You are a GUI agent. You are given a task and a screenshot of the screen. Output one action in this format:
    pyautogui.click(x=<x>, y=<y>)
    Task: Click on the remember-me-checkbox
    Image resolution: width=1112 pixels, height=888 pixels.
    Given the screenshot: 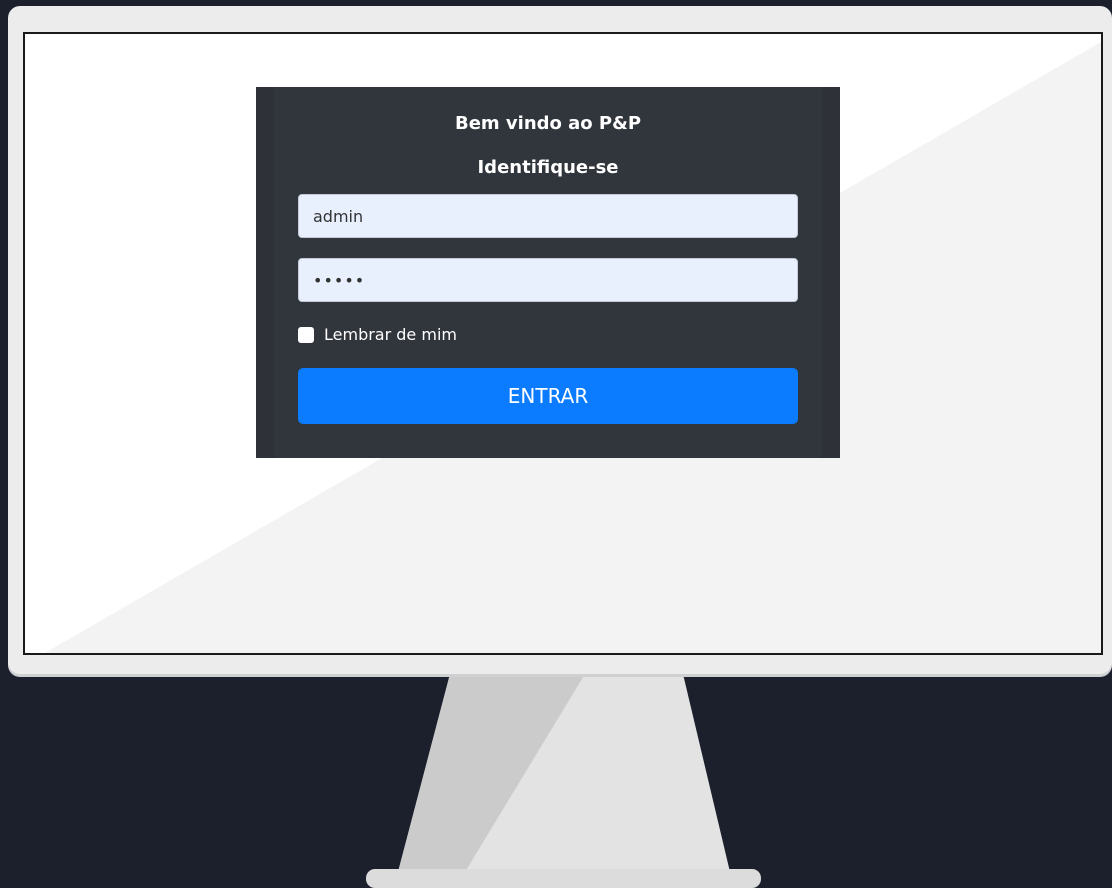 What is the action you would take?
    pyautogui.click(x=306, y=334)
    